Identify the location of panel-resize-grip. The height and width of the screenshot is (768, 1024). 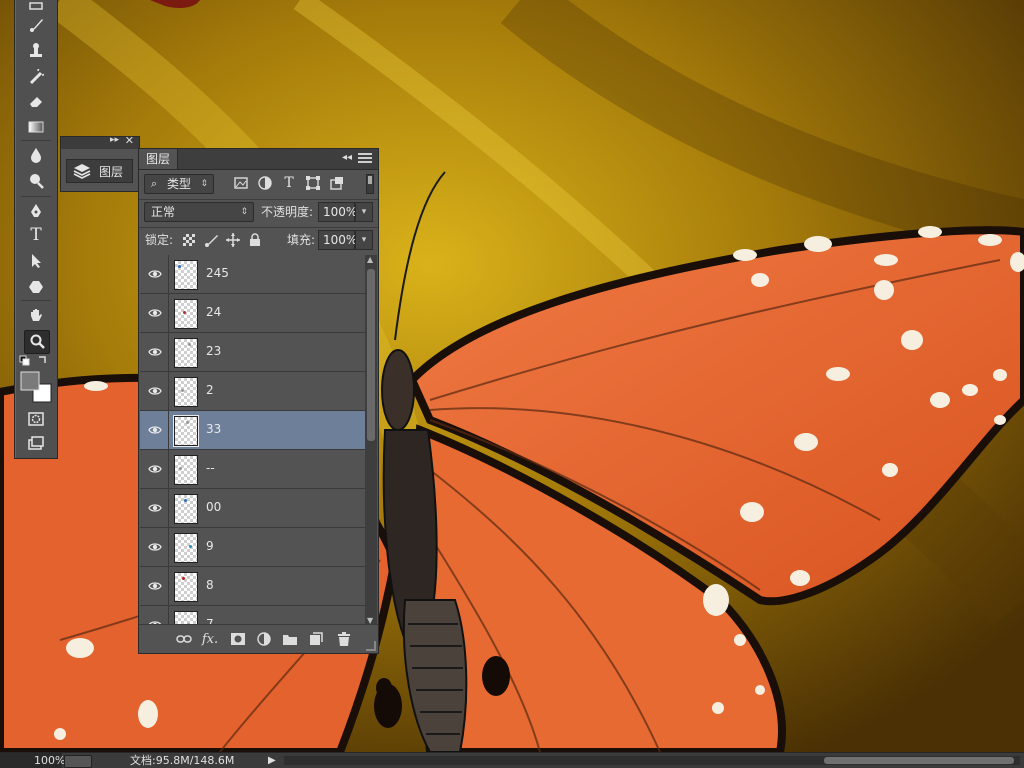
(371, 646).